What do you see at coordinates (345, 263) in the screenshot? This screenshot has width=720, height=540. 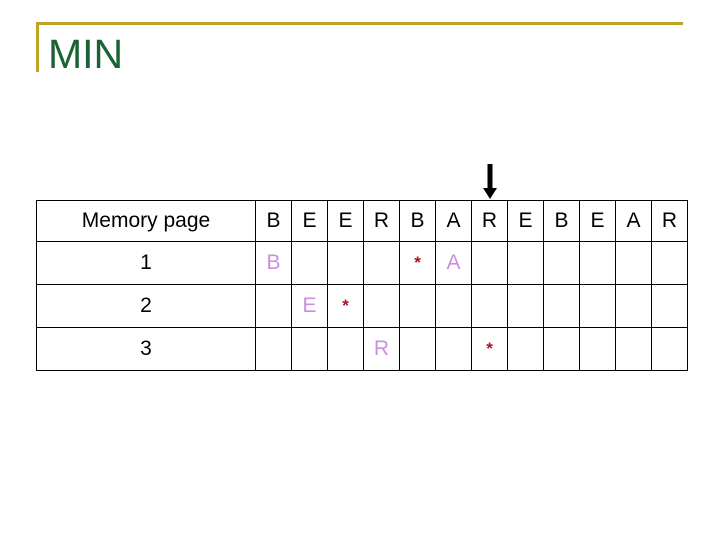 I see `cell-r0-c2` at bounding box center [345, 263].